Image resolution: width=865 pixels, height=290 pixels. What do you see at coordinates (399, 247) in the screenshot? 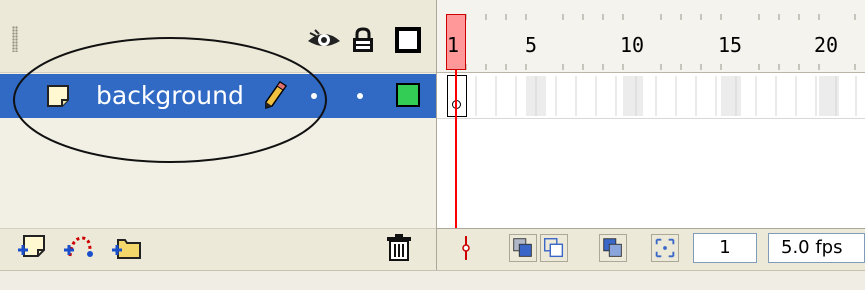
I see `delete-layer-button` at bounding box center [399, 247].